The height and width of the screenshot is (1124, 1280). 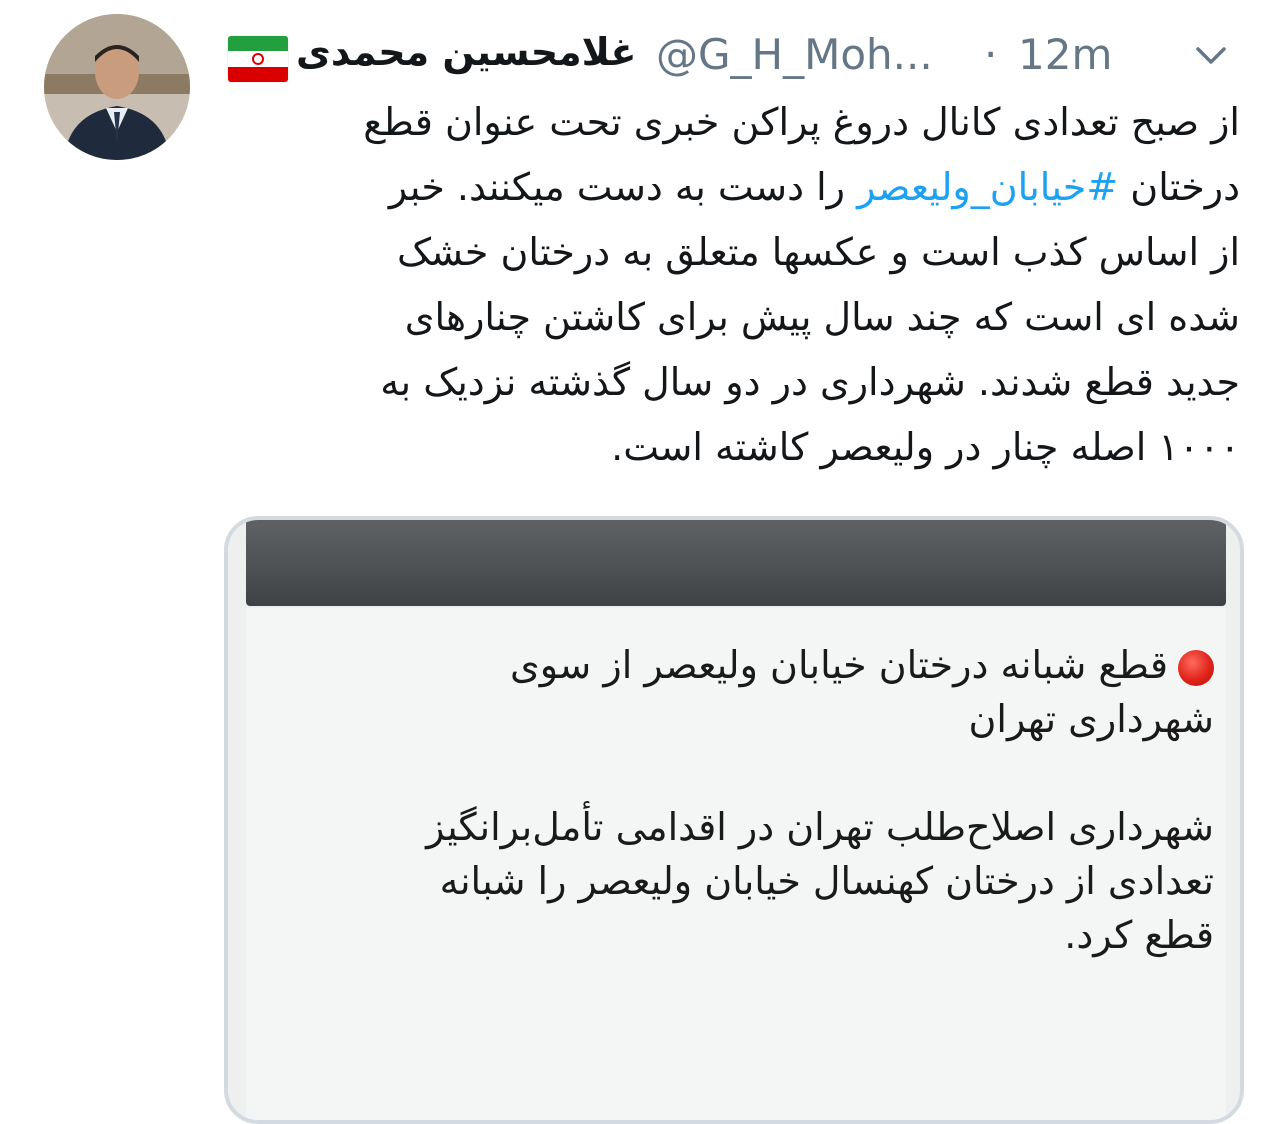 I want to click on image-headline: قطع شبانه درختان خیابان ولیعصر از سوی, so click(x=744, y=665).